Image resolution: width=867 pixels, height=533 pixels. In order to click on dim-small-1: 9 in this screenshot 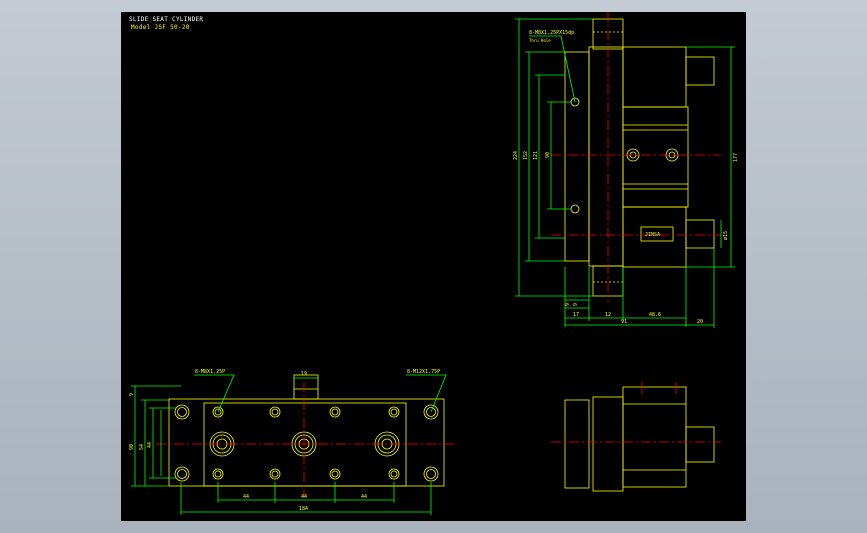, I will do `click(568, 304)`.